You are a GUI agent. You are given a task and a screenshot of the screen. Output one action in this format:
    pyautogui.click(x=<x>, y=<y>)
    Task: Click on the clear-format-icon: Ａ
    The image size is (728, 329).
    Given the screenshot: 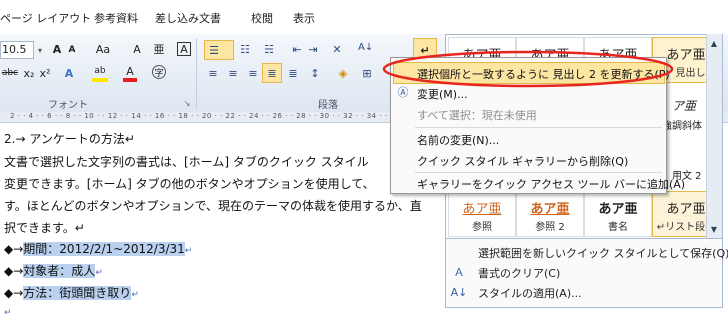 What is the action you would take?
    pyautogui.click(x=459, y=272)
    